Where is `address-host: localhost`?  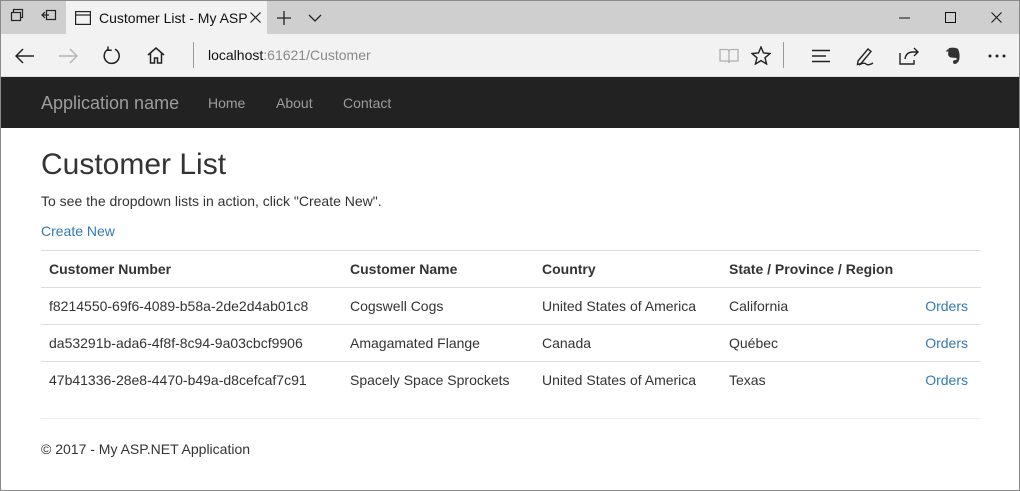
address-host: localhost is located at coordinates (236, 55).